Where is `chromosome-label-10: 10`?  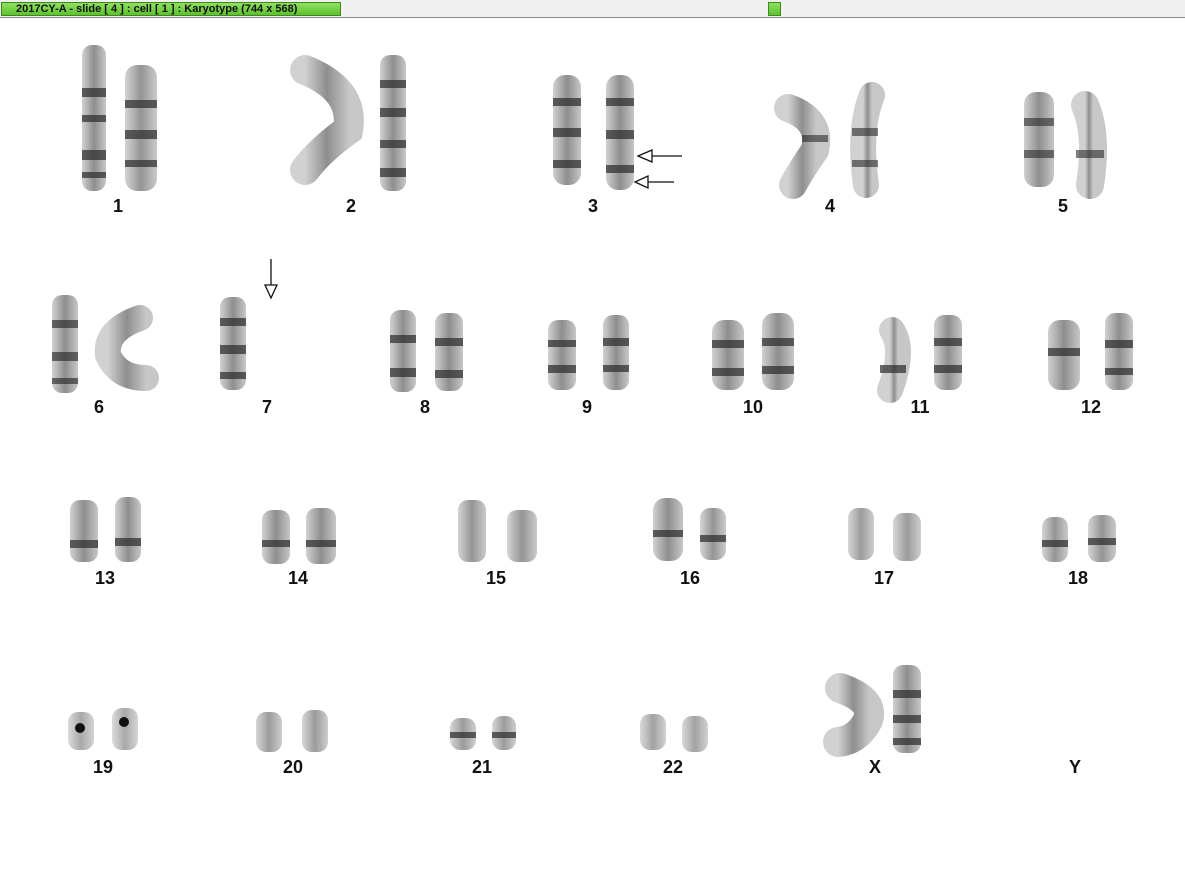
chromosome-label-10: 10 is located at coordinates (753, 407).